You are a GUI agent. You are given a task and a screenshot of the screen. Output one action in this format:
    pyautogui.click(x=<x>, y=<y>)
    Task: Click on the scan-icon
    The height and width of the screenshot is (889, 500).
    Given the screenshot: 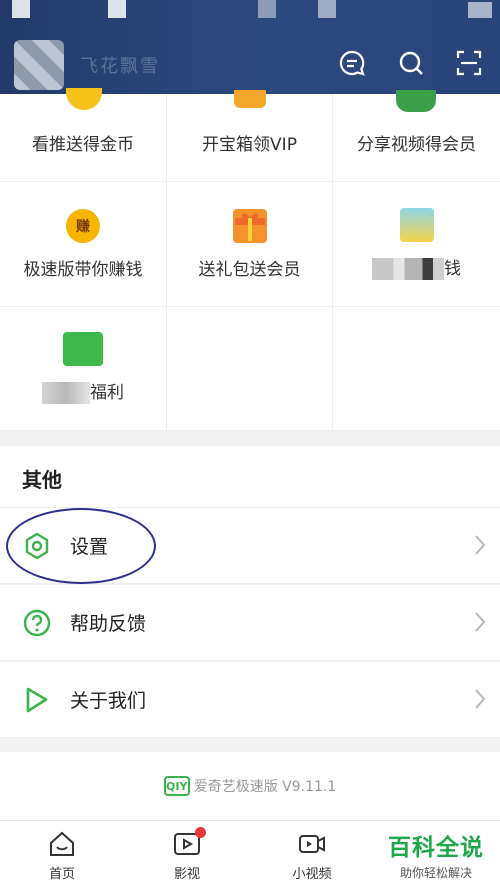 What is the action you would take?
    pyautogui.click(x=469, y=63)
    